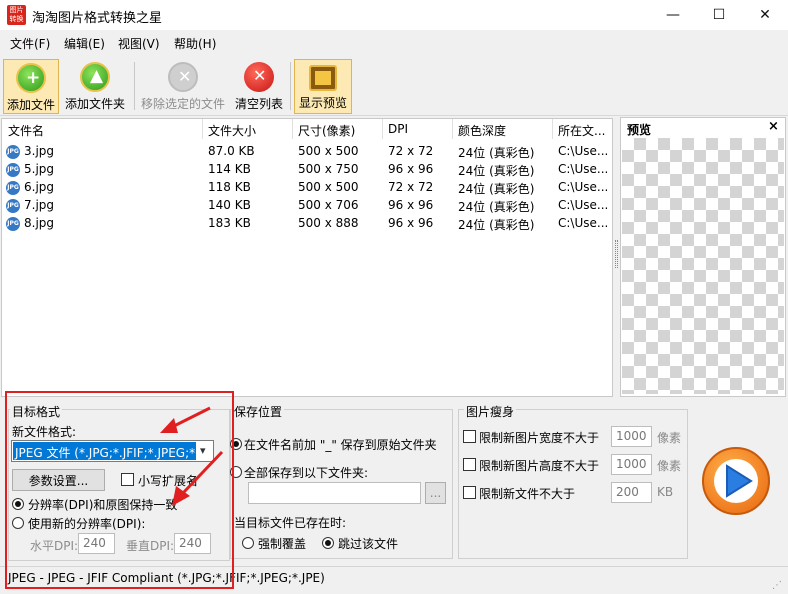 The width and height of the screenshot is (788, 594). I want to click on clear-list-button: ✕ 清空列表, so click(259, 86).